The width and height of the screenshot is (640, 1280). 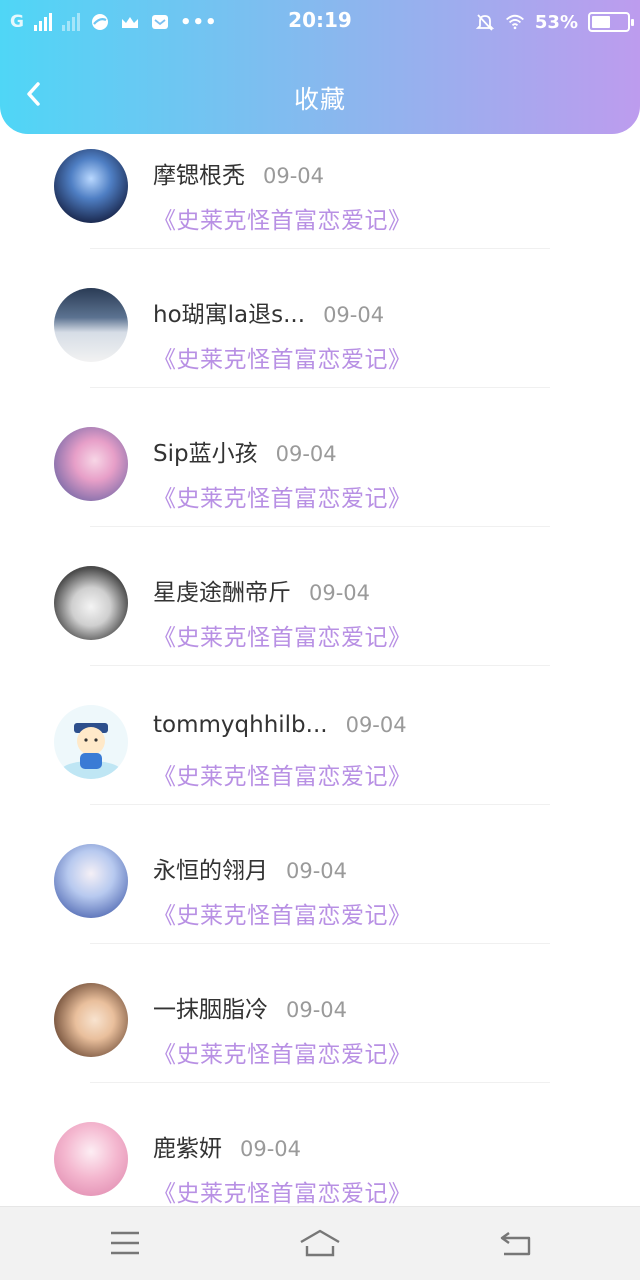 I want to click on item-header: 一抹胭脂冷 09-04, so click(x=250, y=1007).